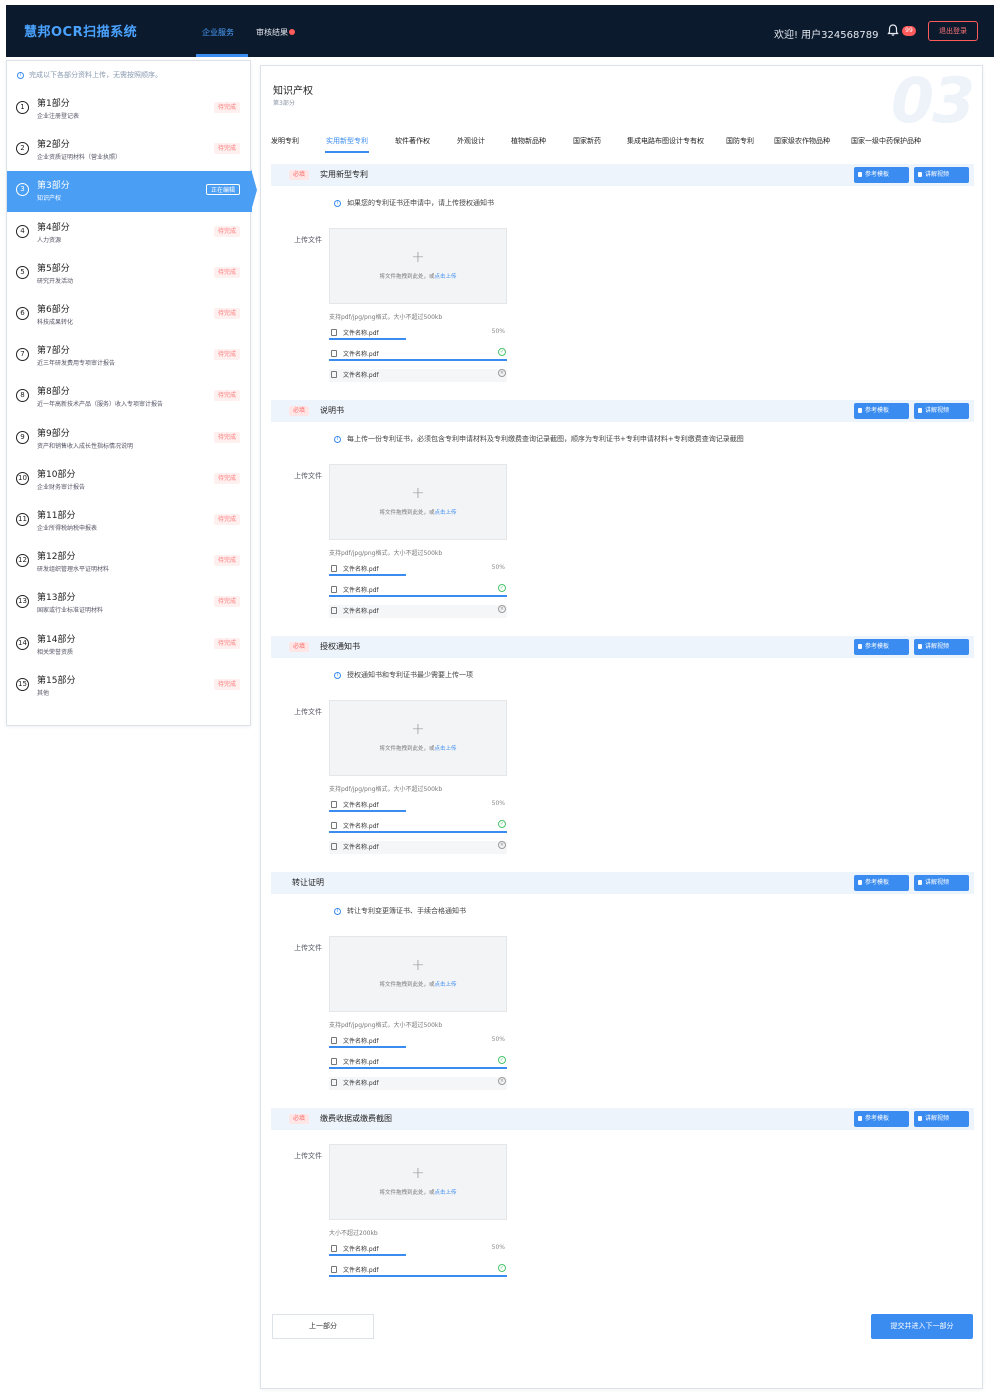  I want to click on bell-icon, so click(893, 30).